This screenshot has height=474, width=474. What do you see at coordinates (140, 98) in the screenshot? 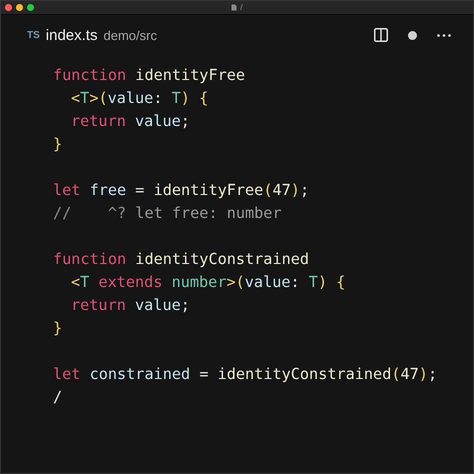
I see `code-line: <T>(value: T) {` at bounding box center [140, 98].